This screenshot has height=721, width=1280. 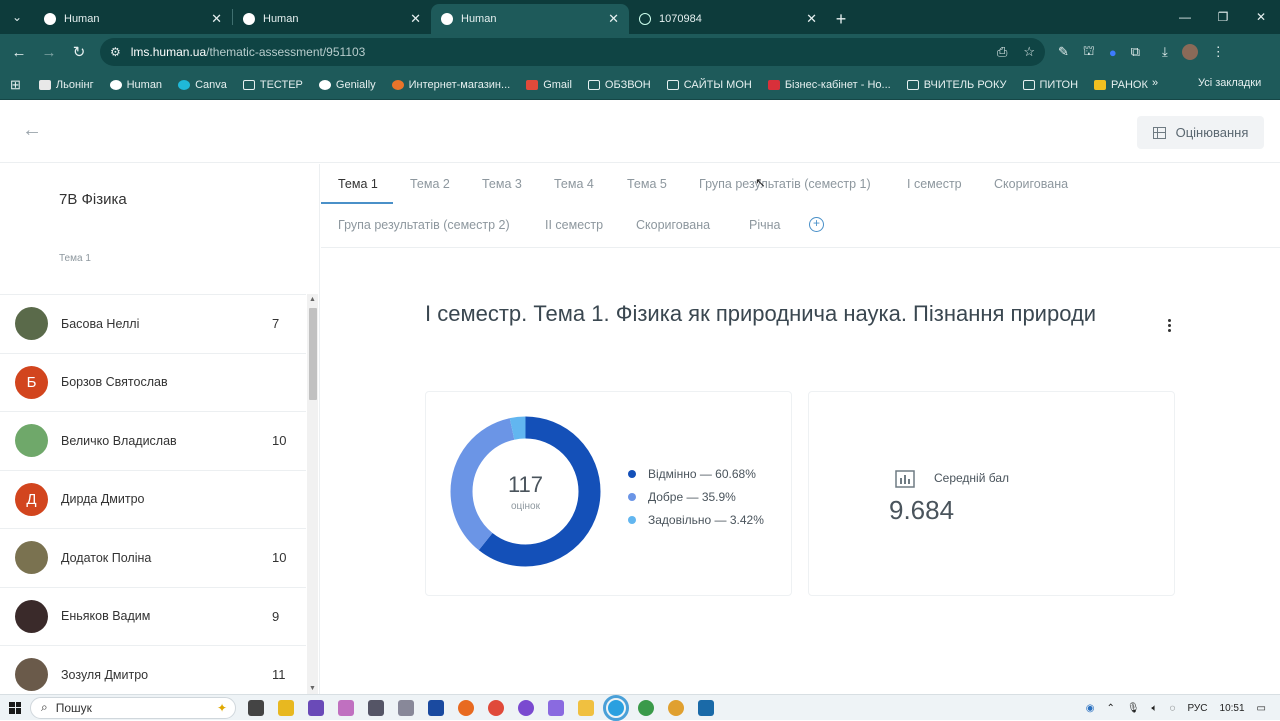 What do you see at coordinates (114, 382) in the screenshot?
I see `student-name: Борзов Святослав` at bounding box center [114, 382].